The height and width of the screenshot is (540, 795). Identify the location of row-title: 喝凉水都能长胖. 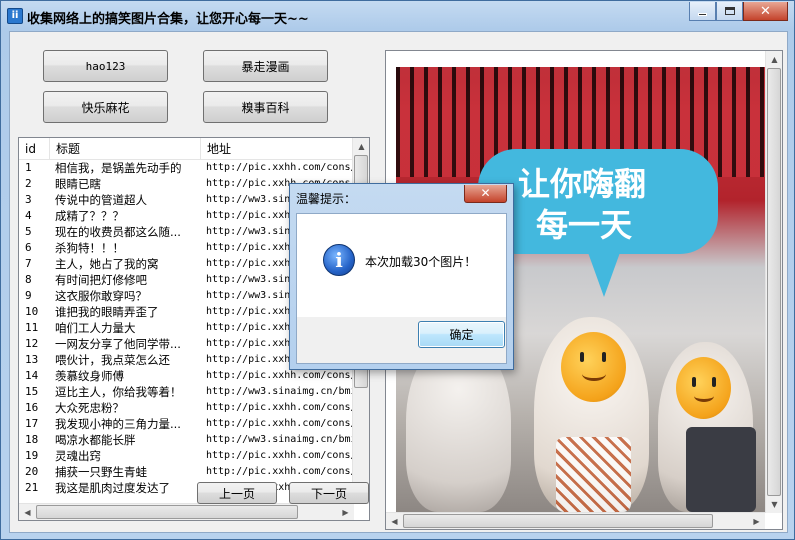
(95, 440).